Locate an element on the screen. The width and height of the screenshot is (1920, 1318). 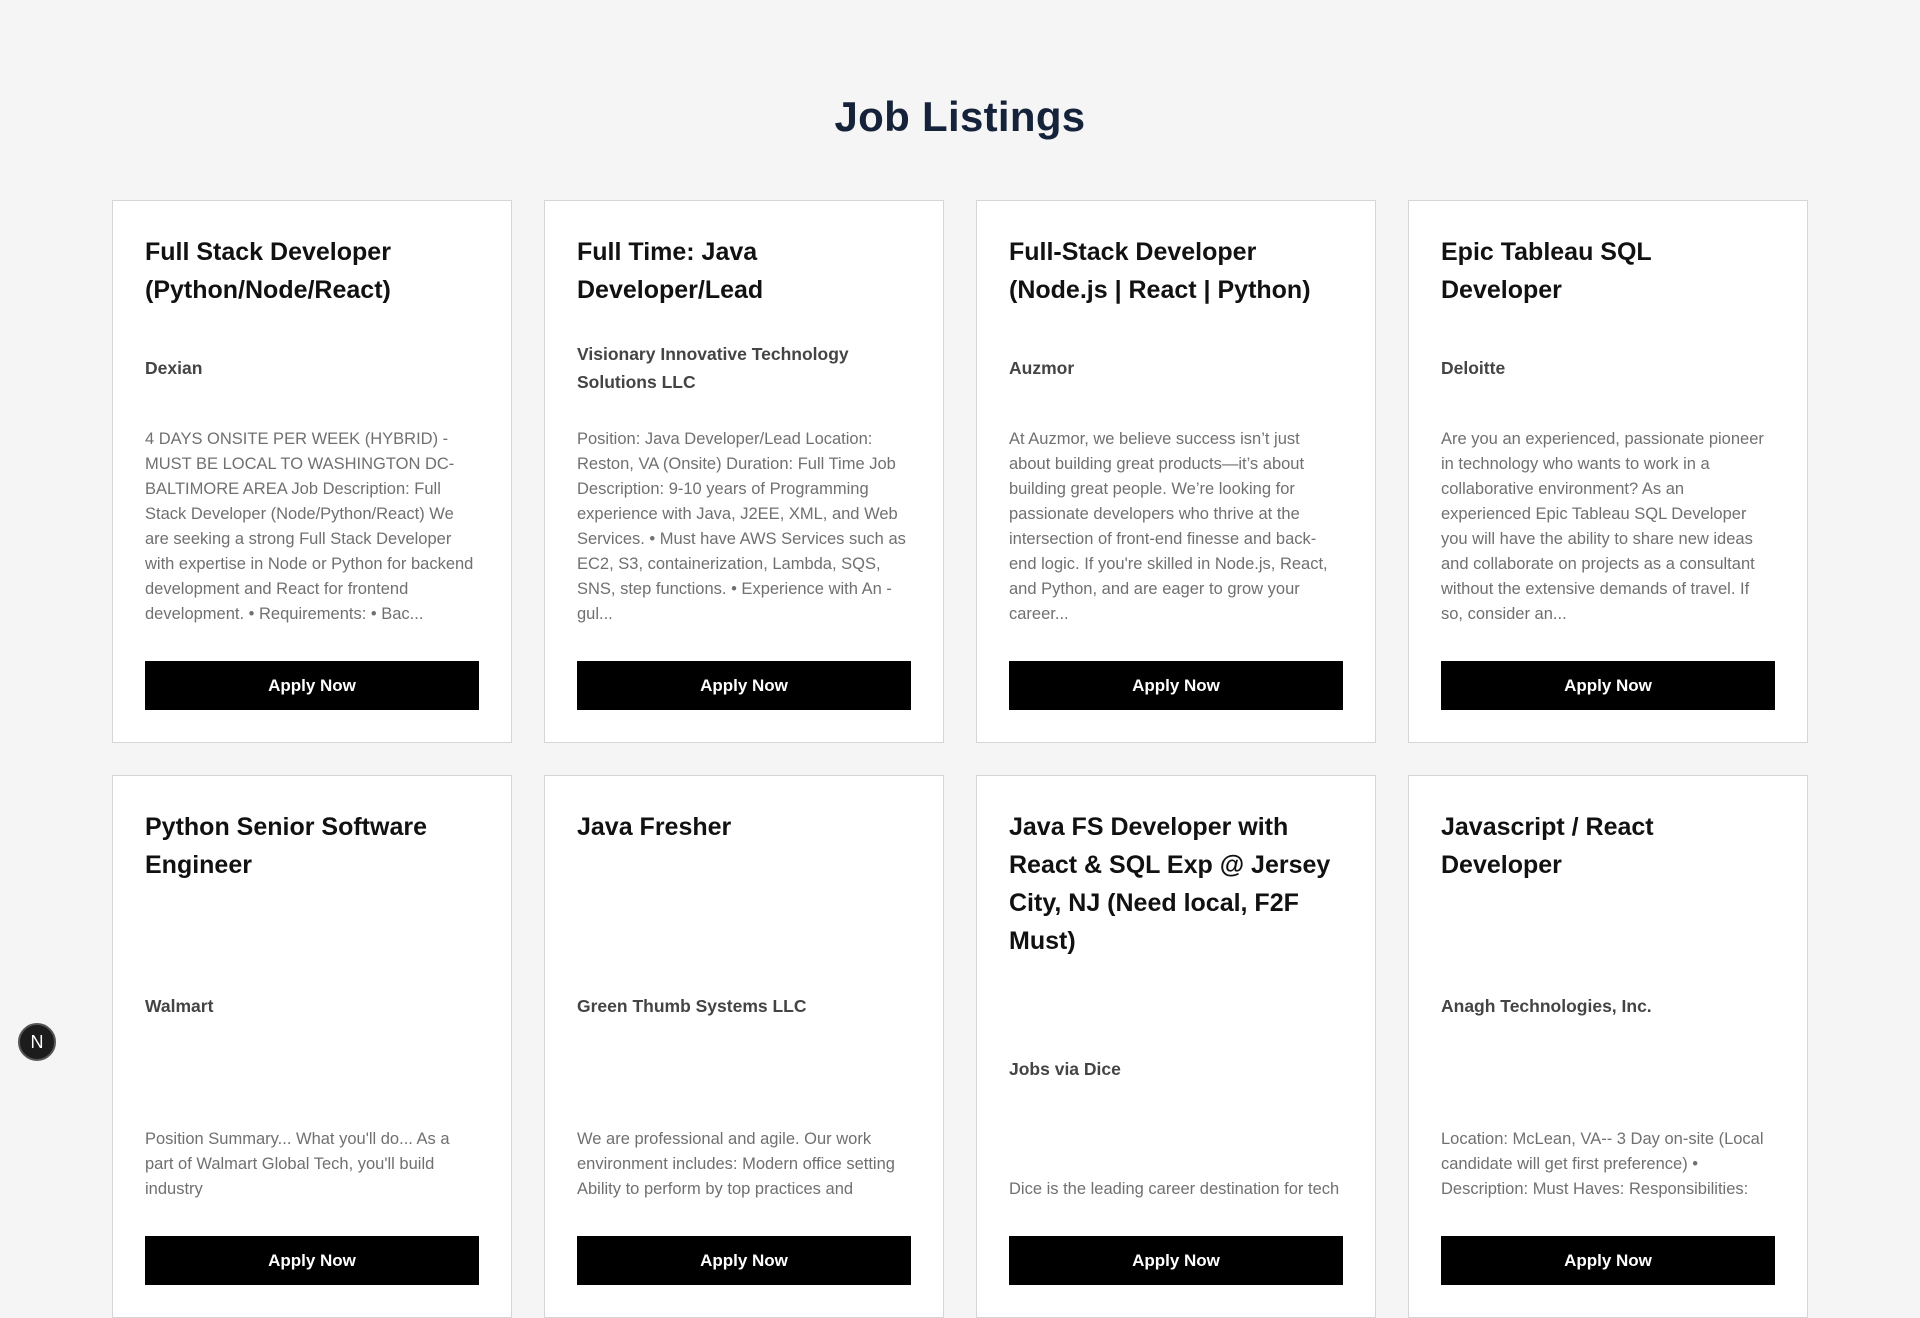
company-name: Deloitte is located at coordinates (1473, 368).